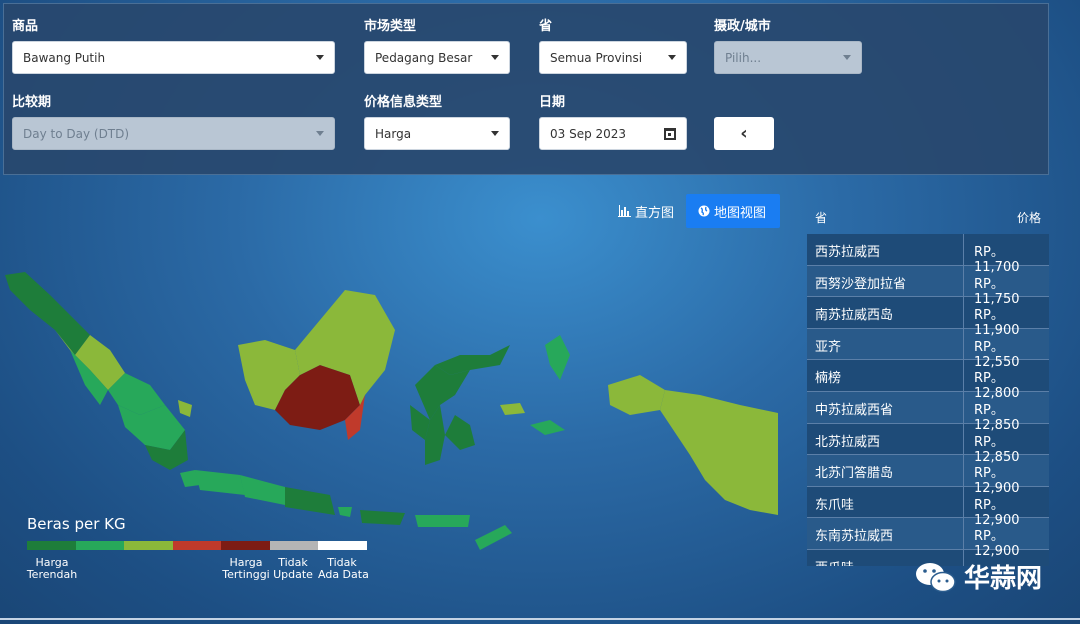 This screenshot has height=624, width=1080. I want to click on map-view-label: 地图视图, so click(740, 213).